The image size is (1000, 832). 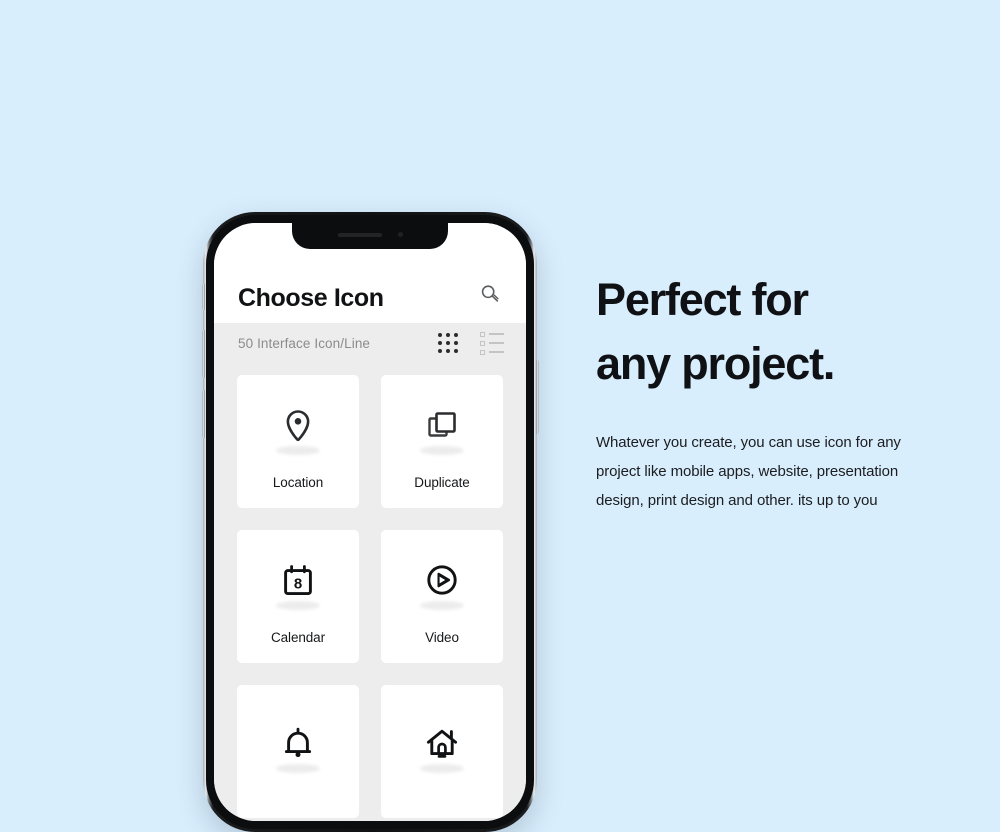 What do you see at coordinates (298, 482) in the screenshot?
I see `icon-label: Location` at bounding box center [298, 482].